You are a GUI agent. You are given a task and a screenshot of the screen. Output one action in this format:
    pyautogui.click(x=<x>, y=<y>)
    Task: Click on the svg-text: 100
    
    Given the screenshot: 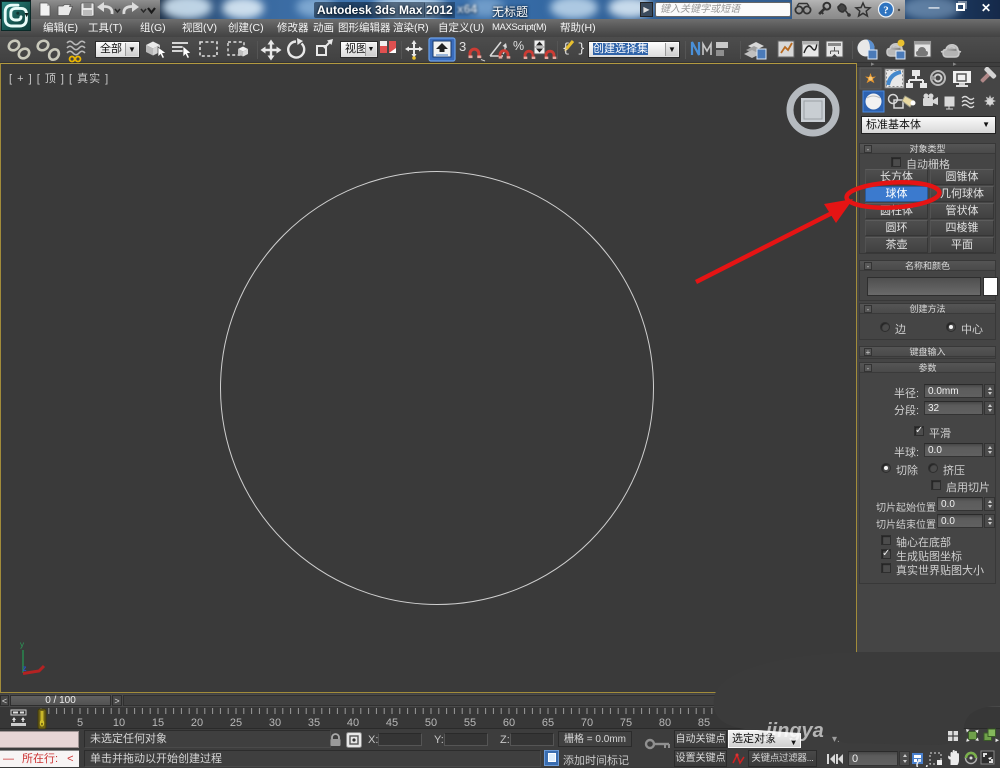 What is the action you would take?
    pyautogui.click(x=821, y=723)
    